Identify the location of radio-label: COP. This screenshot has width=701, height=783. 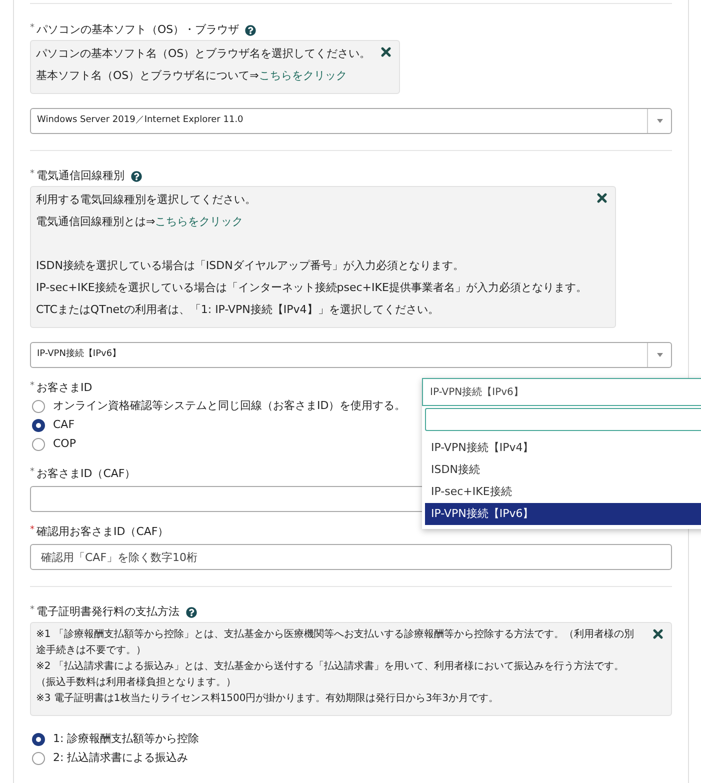
(64, 444).